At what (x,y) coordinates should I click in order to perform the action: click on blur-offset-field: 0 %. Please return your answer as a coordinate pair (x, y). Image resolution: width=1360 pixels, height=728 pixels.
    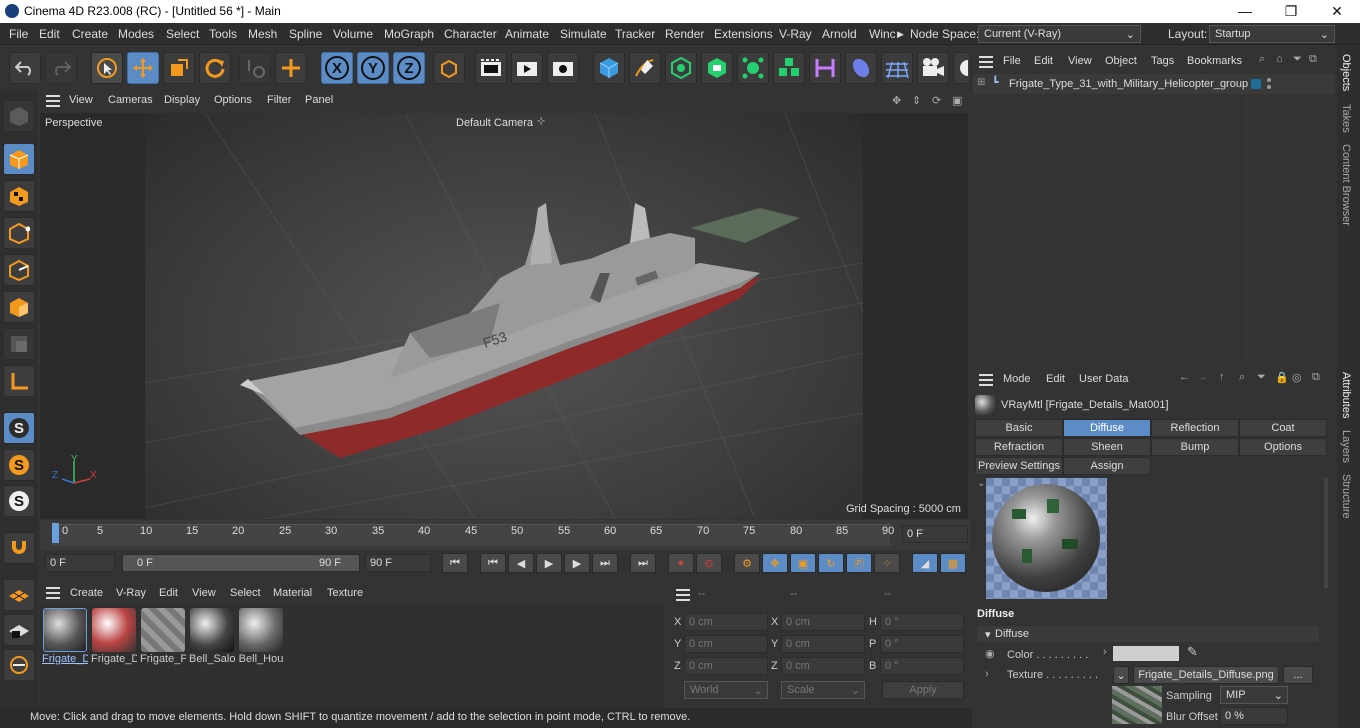
    Looking at the image, I should click on (1254, 716).